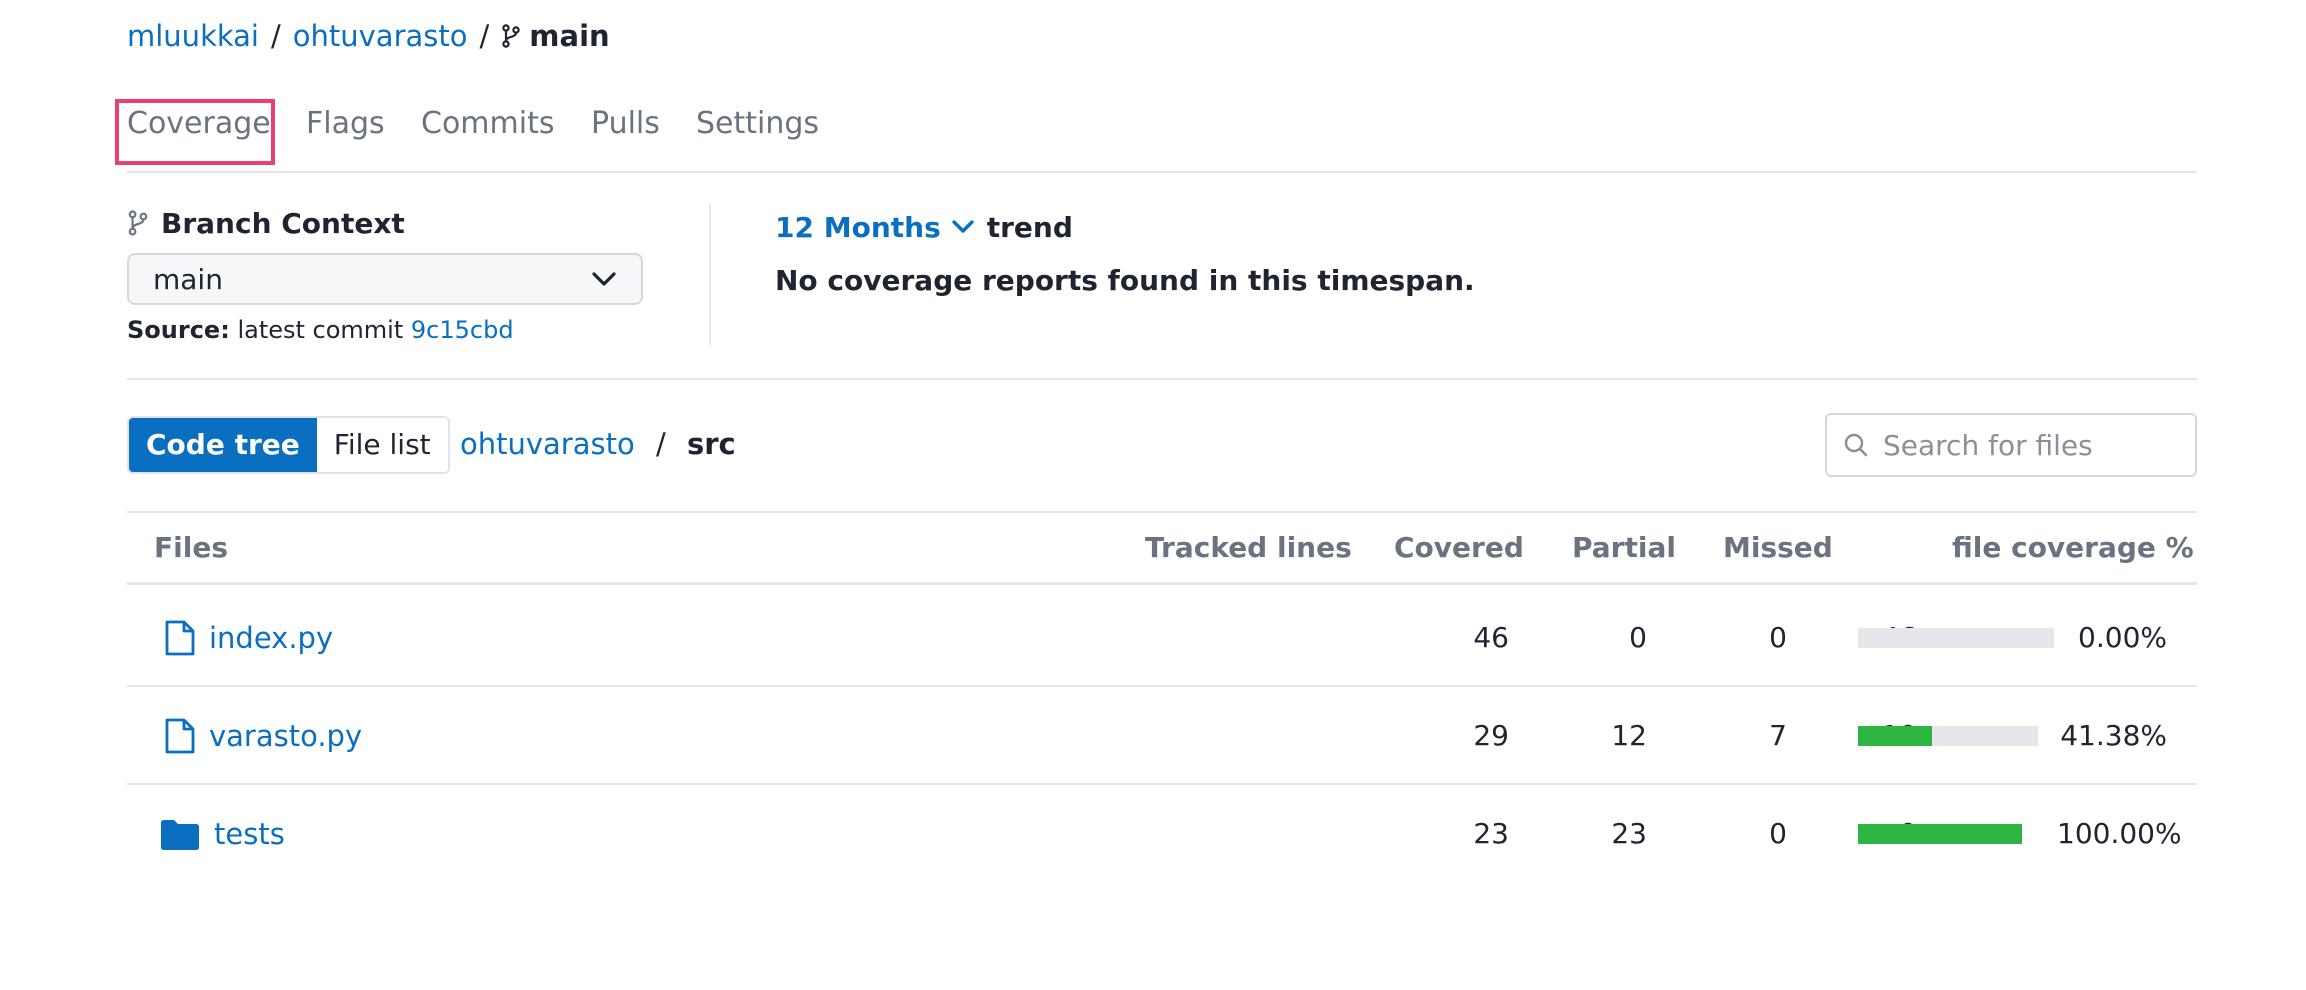  What do you see at coordinates (858, 227) in the screenshot?
I see `trend-range-label: 12 Months` at bounding box center [858, 227].